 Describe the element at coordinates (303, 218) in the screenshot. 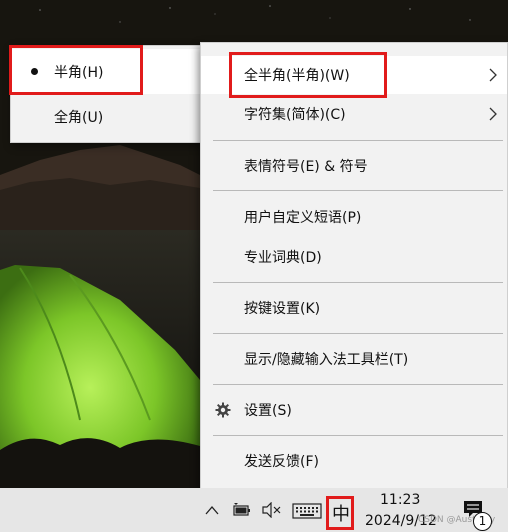

I see `menu-item-label: 用户自定义短语(P)` at that location.